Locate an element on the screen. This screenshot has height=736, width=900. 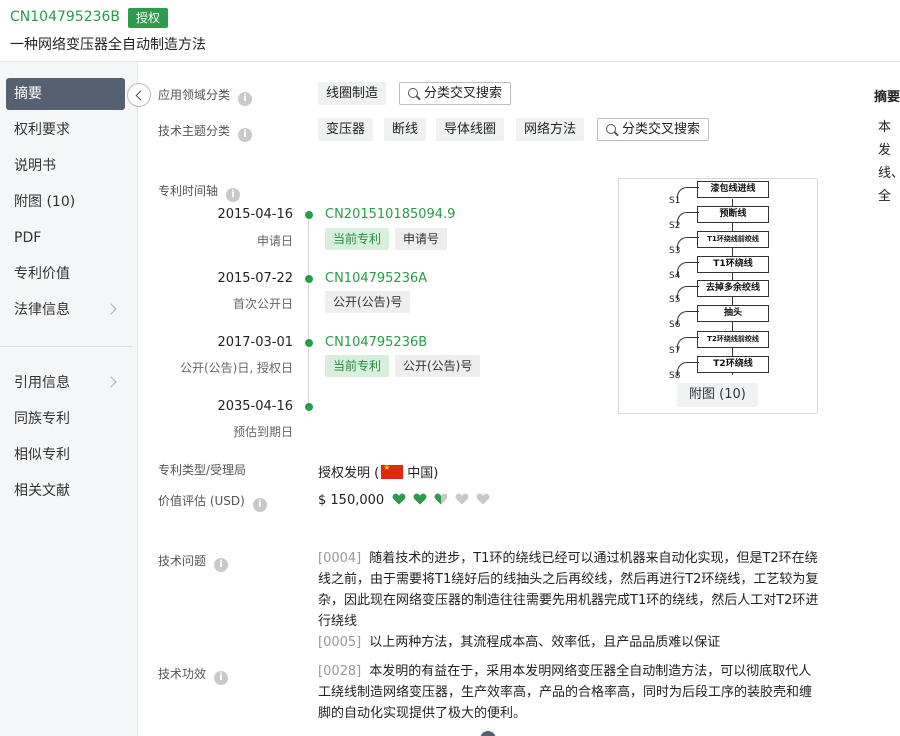
sidebar-item-abstract: 摘要 is located at coordinates (65, 94).